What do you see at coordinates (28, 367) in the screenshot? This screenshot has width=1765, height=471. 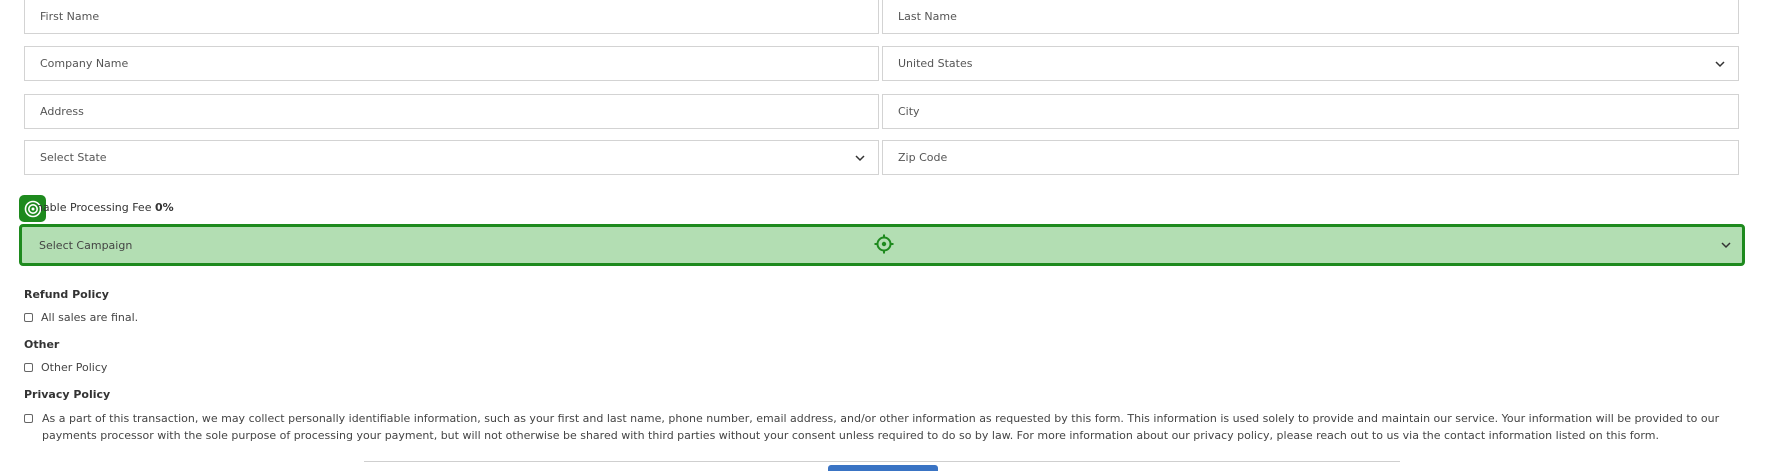 I see `other-policy-checkbox` at bounding box center [28, 367].